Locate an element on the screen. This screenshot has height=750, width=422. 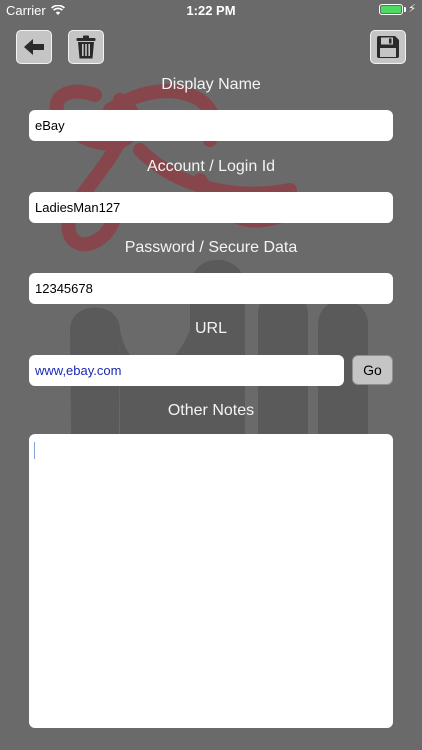
charging-bolt-icon: ⚡︎ is located at coordinates (412, 9).